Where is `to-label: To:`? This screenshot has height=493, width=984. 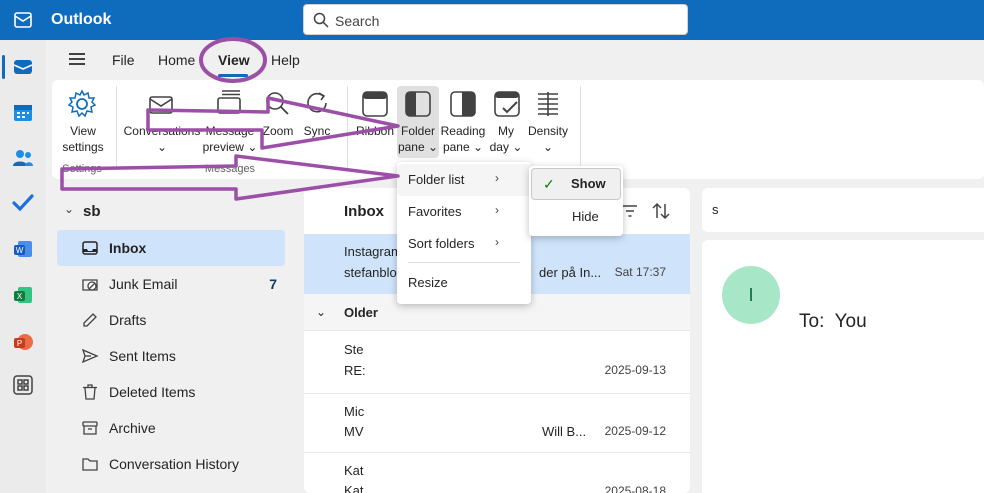
to-label: To: is located at coordinates (812, 321).